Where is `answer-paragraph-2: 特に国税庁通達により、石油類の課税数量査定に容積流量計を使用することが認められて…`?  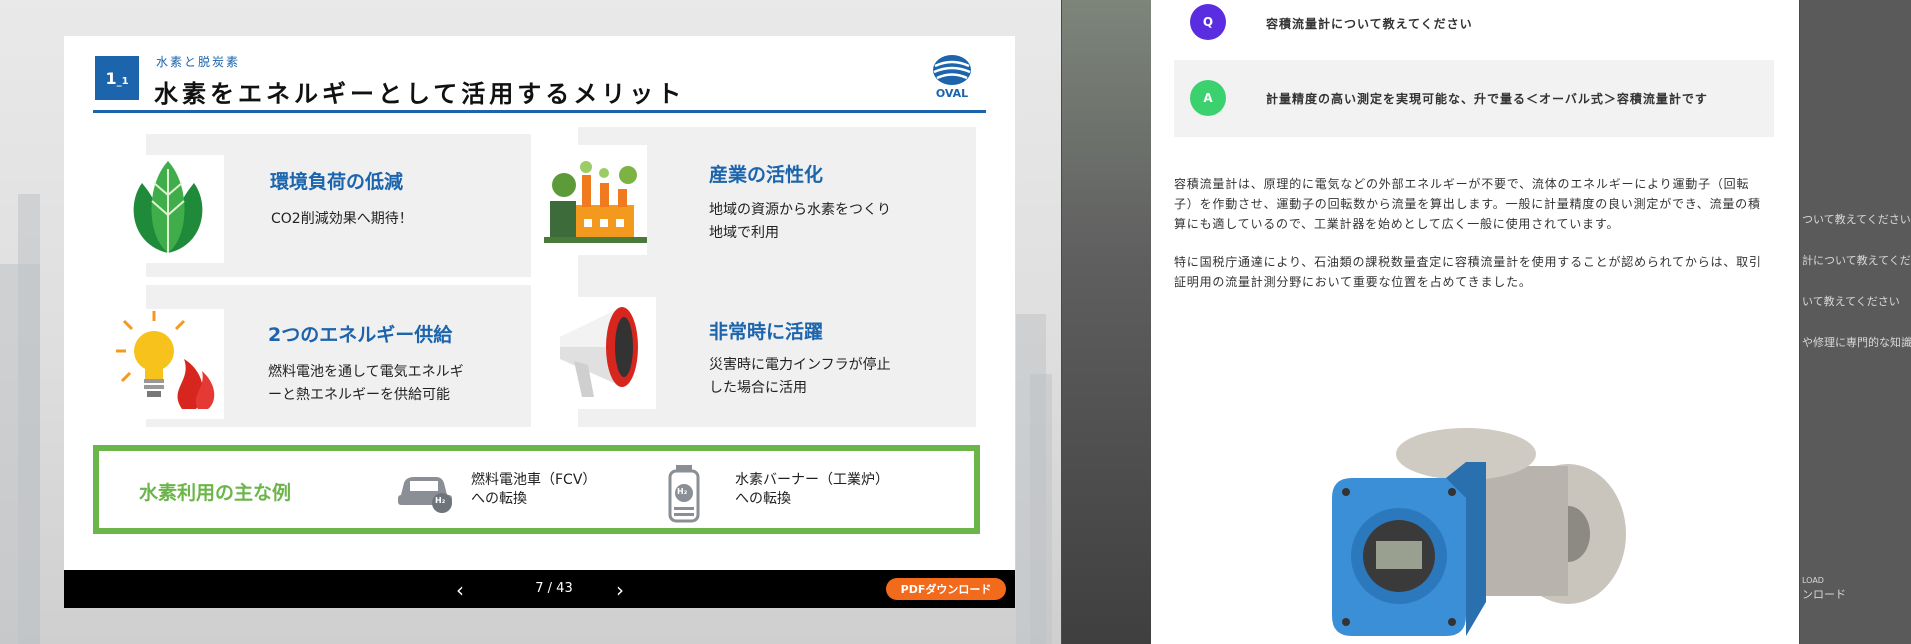
answer-paragraph-2: 特に国税庁通達により、石油類の課税数量査定に容積流量計を使用することが認められて… is located at coordinates (1468, 272).